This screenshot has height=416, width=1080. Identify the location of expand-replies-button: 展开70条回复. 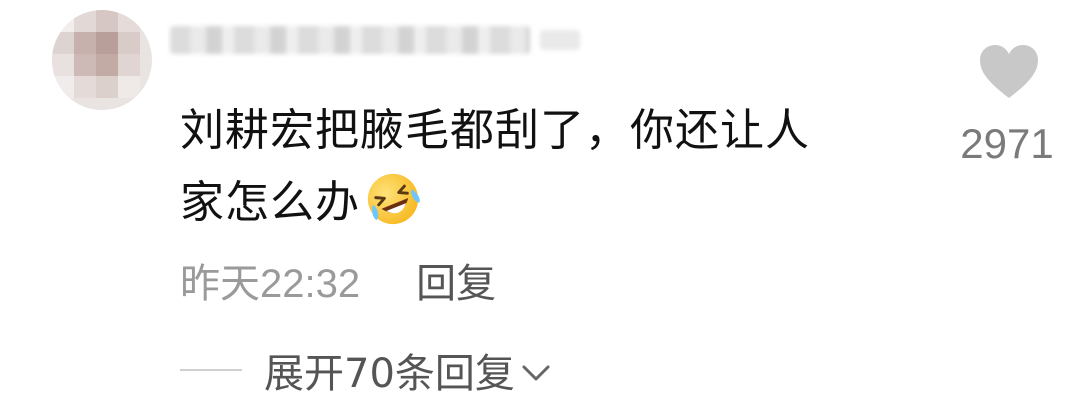
(407, 370).